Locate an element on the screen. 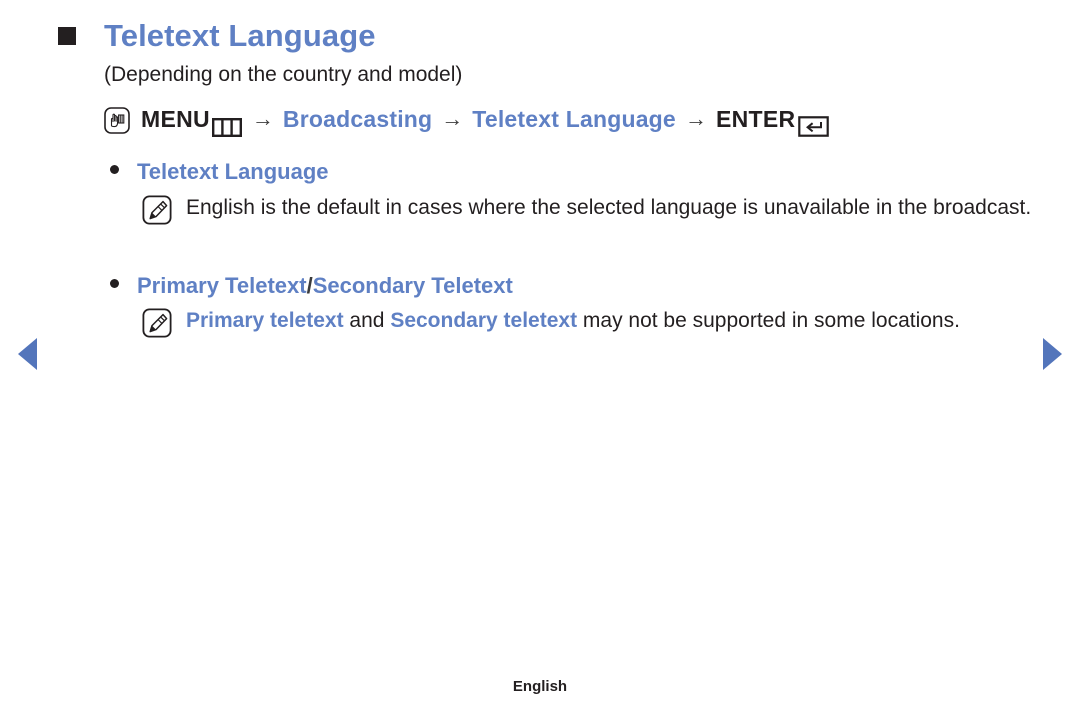 The width and height of the screenshot is (1080, 705). note-highlight-secondary: Secondary teletext is located at coordinates (484, 320).